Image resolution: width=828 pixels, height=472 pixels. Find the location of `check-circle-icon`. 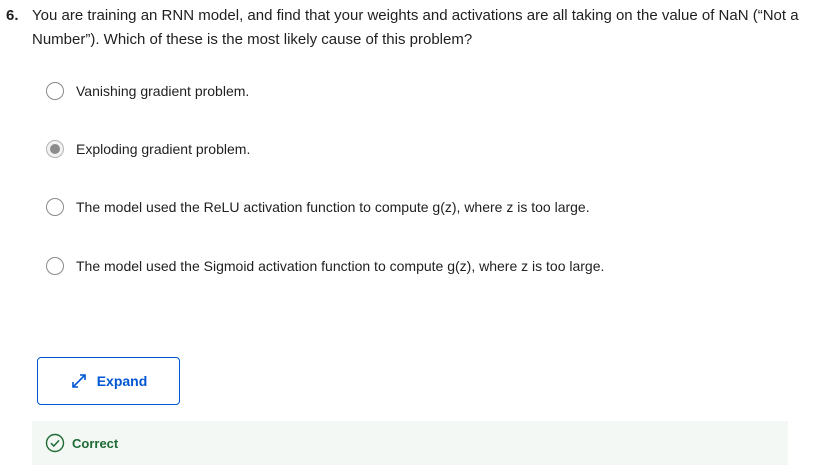

check-circle-icon is located at coordinates (55, 443).